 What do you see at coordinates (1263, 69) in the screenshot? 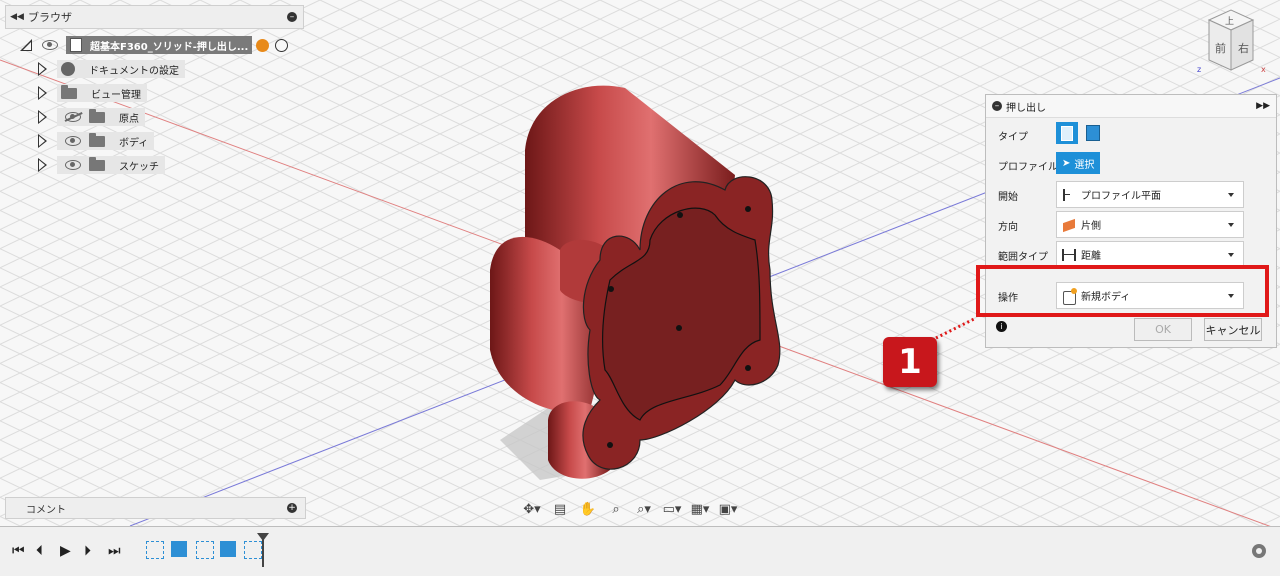
I see `axis-x-label: x` at bounding box center [1263, 69].